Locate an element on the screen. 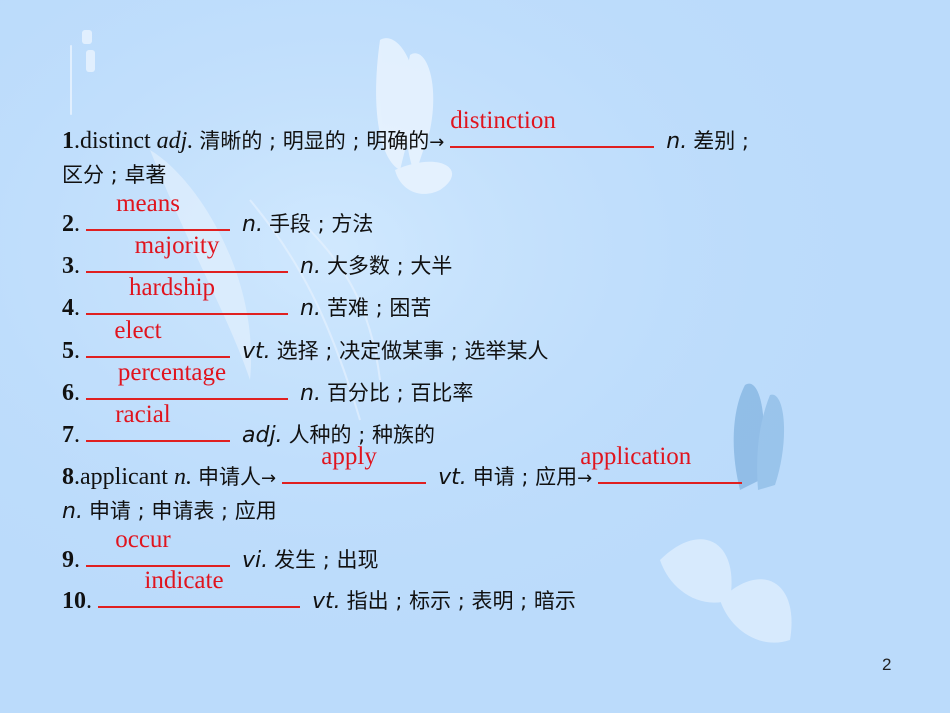 The image size is (950, 713). item-number: 6 is located at coordinates (68, 393).